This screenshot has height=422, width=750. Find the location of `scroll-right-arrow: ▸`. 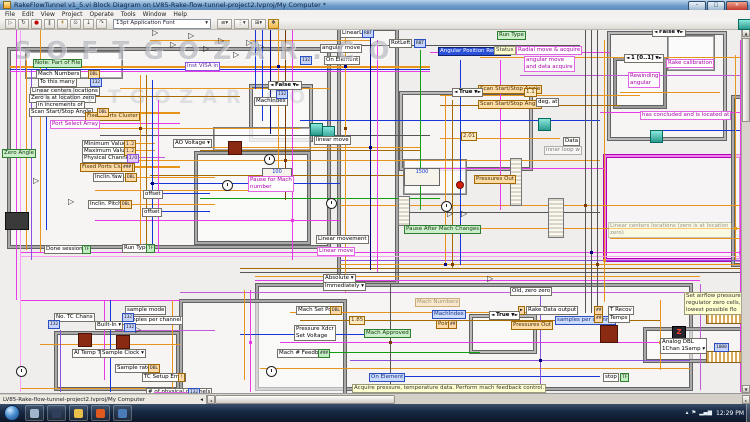

scroll-right-arrow: ▸ is located at coordinates (746, 399).